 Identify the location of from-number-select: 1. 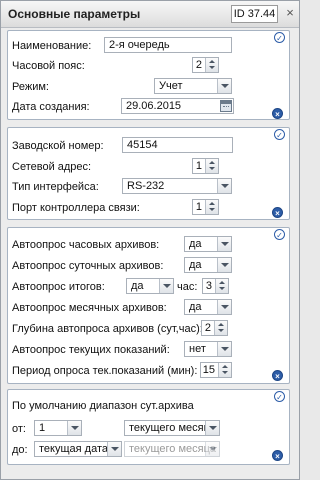
(58, 428).